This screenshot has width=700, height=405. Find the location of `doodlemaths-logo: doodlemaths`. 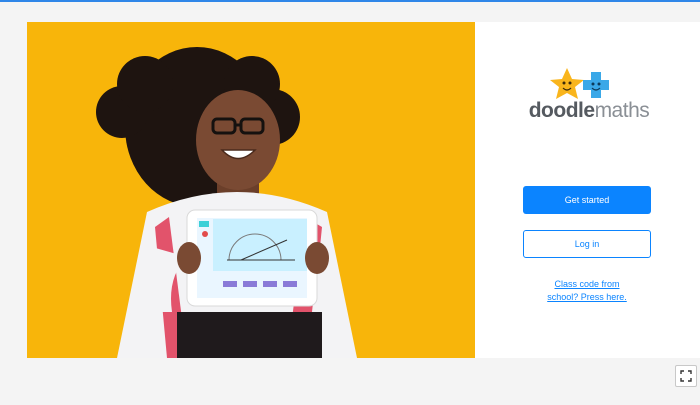

doodlemaths-logo: doodlemaths is located at coordinates (589, 96).